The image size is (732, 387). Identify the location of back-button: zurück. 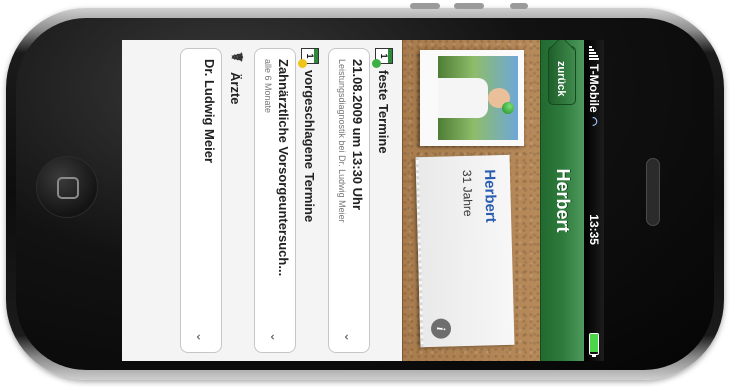
(562, 76).